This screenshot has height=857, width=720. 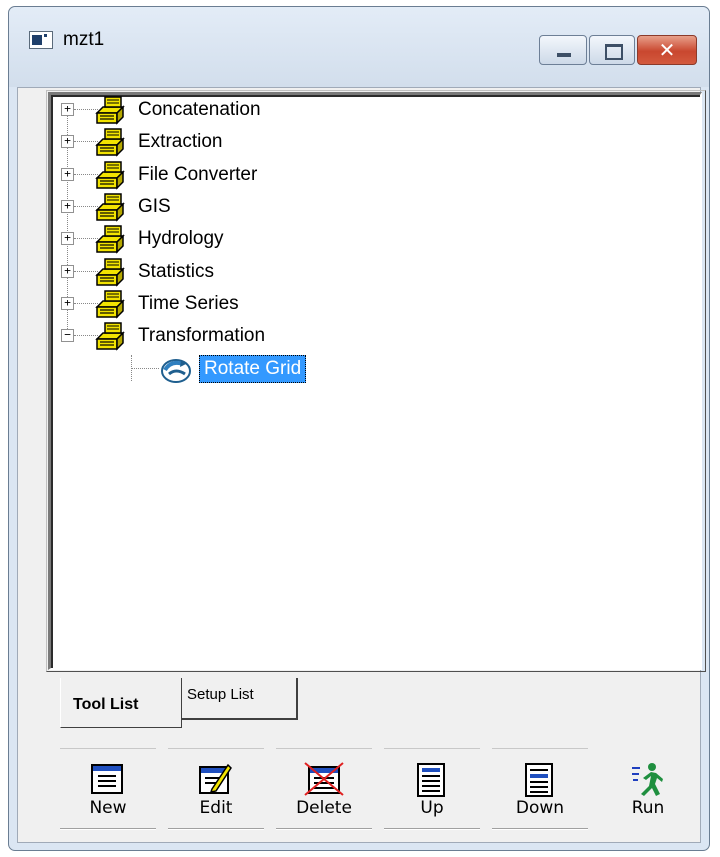 I want to click on delete-icon, so click(x=324, y=779).